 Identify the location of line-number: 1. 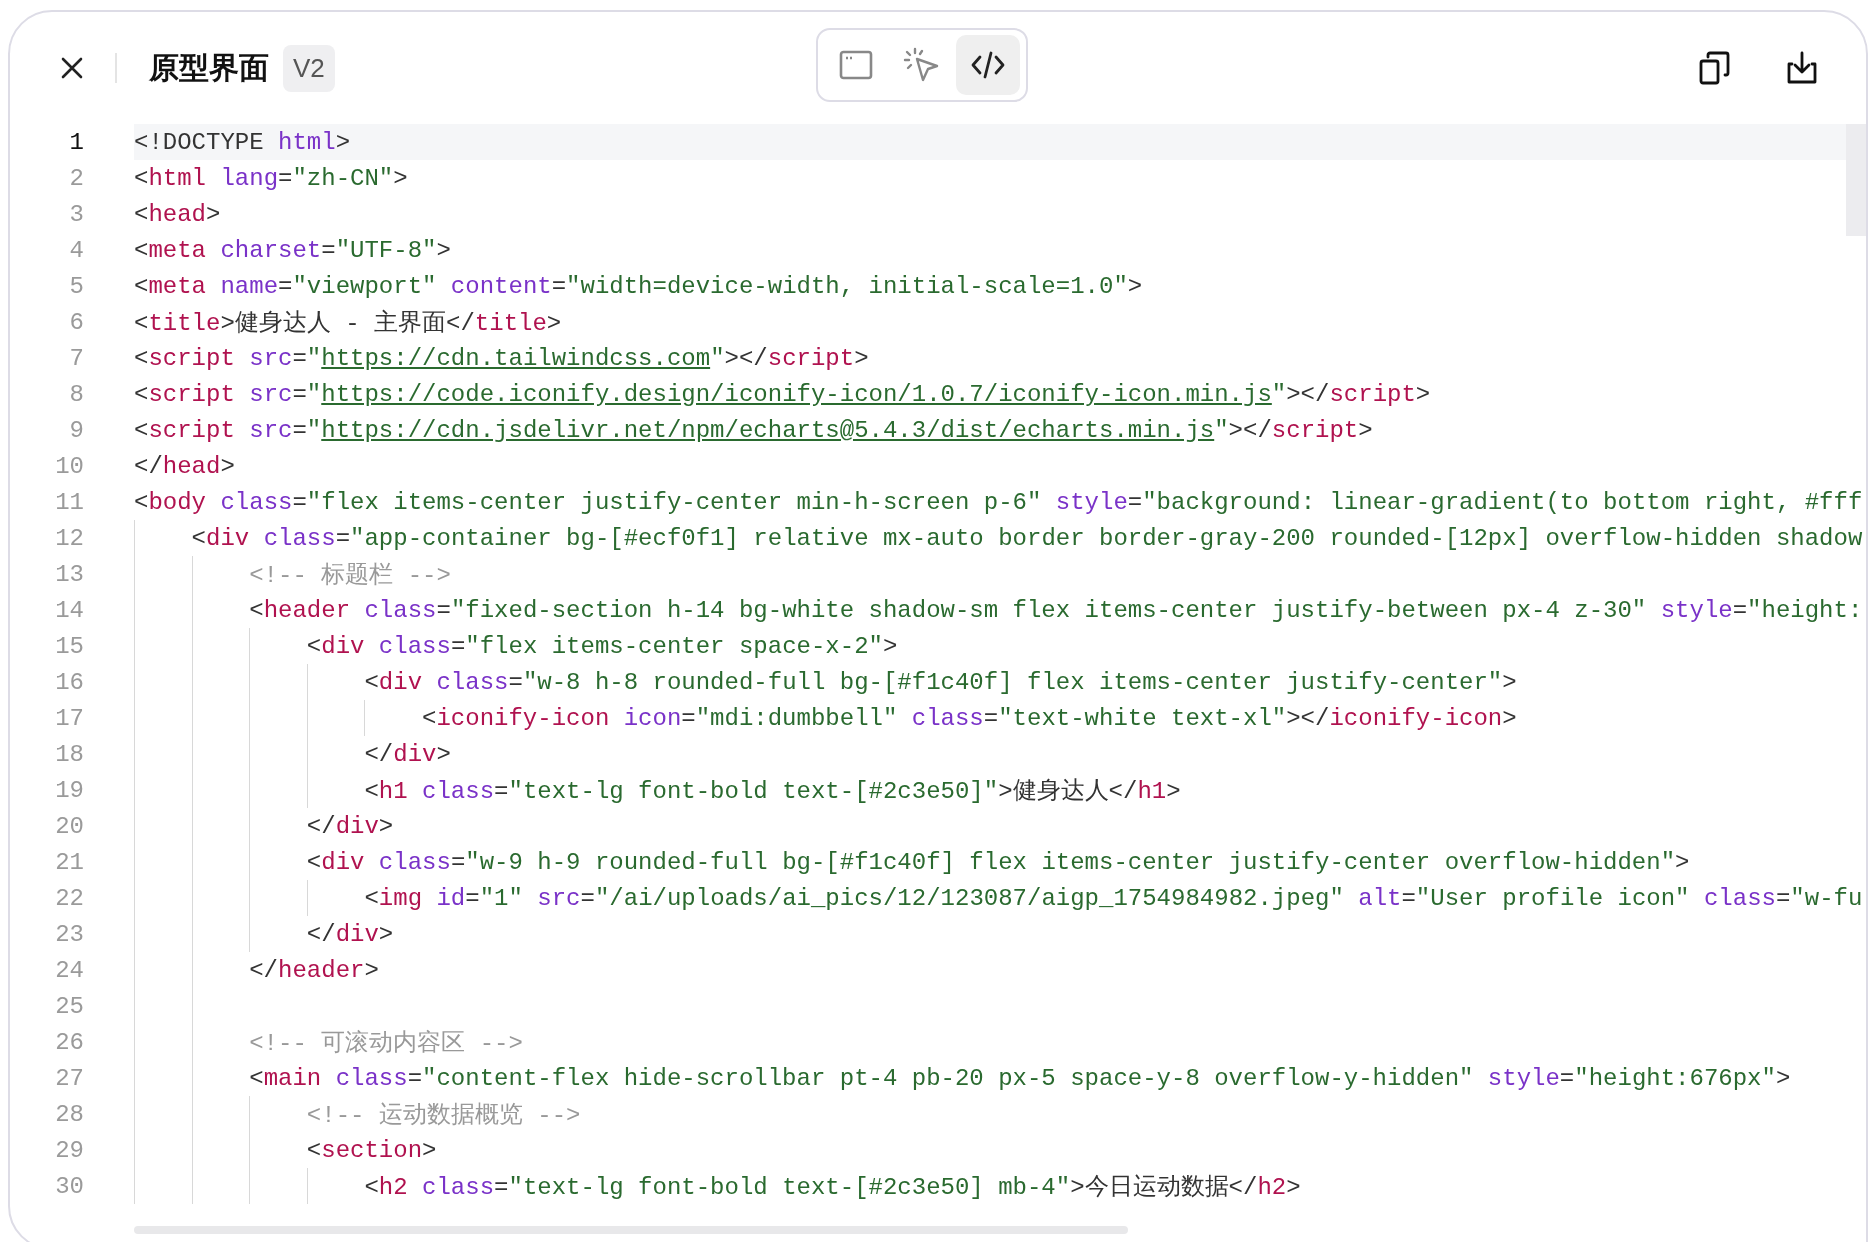
(76, 142).